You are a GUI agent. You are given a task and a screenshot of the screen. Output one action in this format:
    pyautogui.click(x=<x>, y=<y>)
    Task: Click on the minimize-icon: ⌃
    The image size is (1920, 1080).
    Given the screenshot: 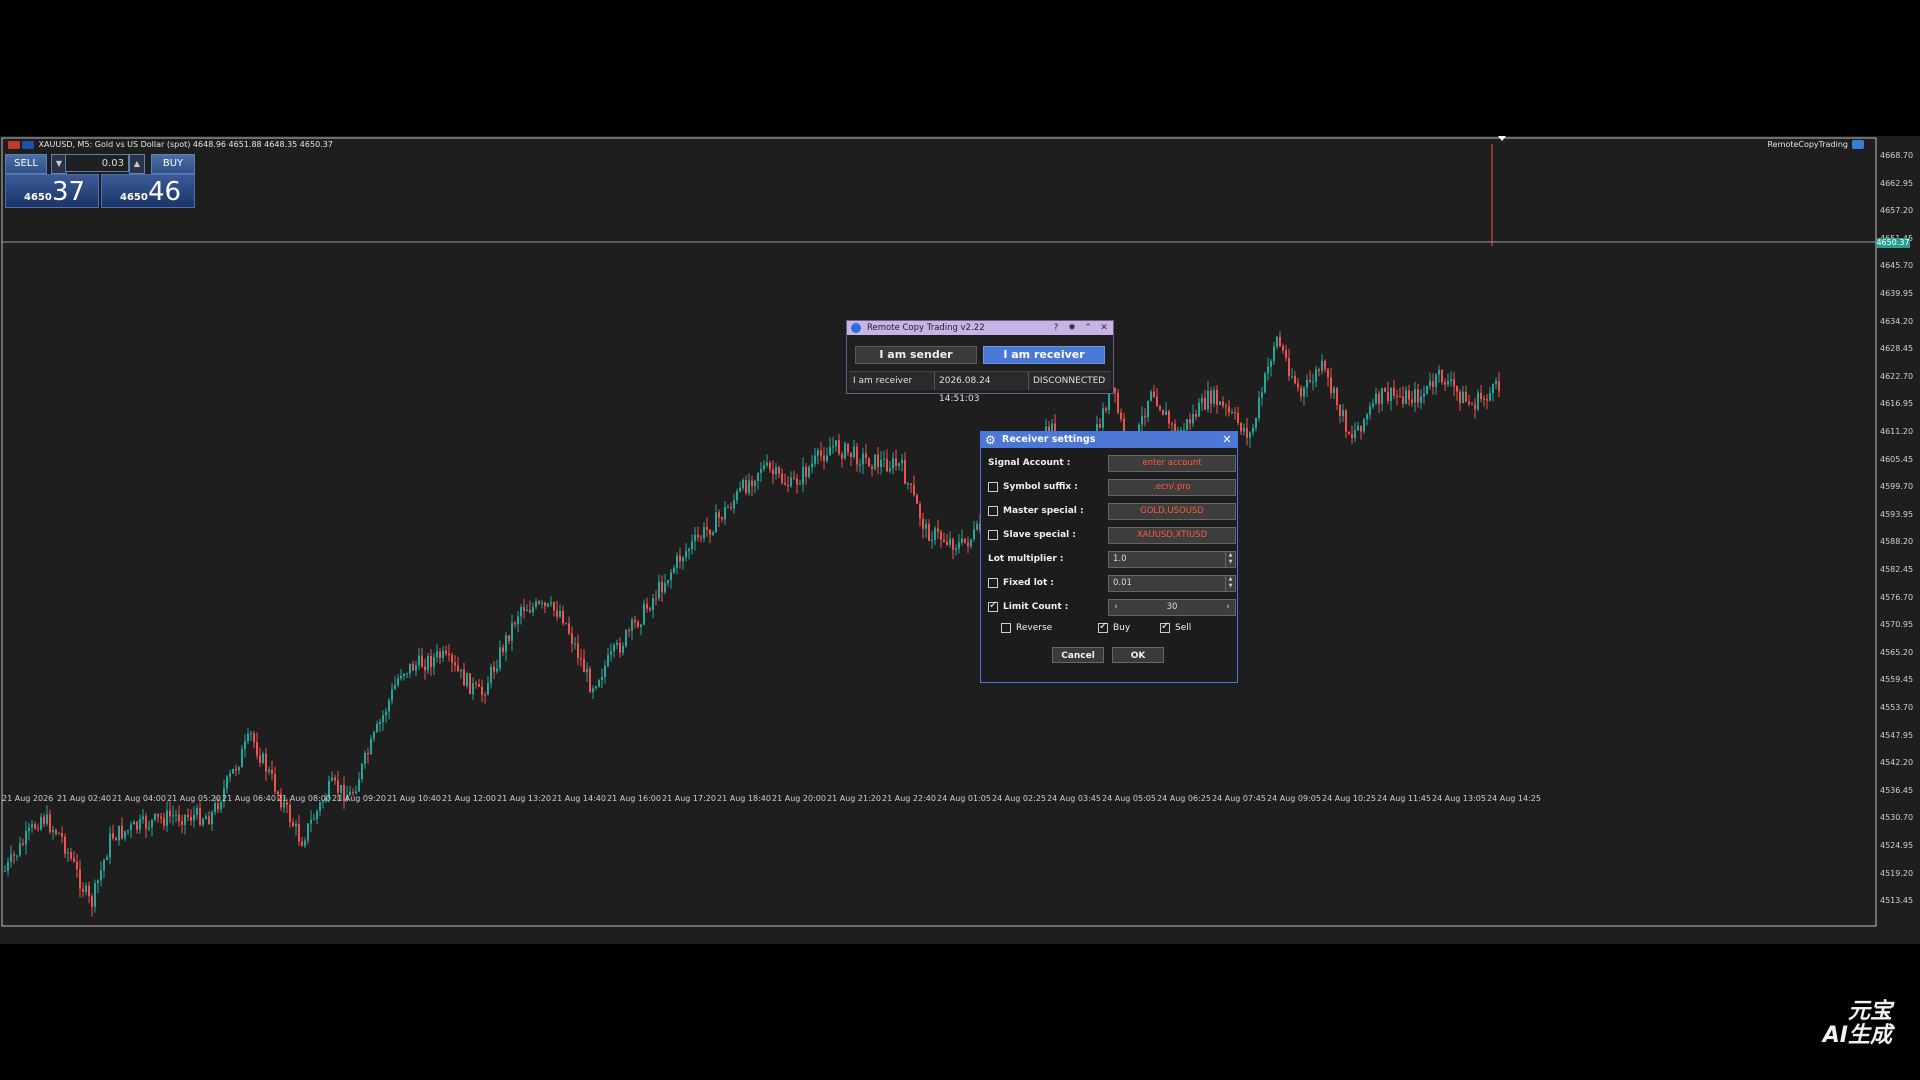 What is the action you would take?
    pyautogui.click(x=1088, y=328)
    